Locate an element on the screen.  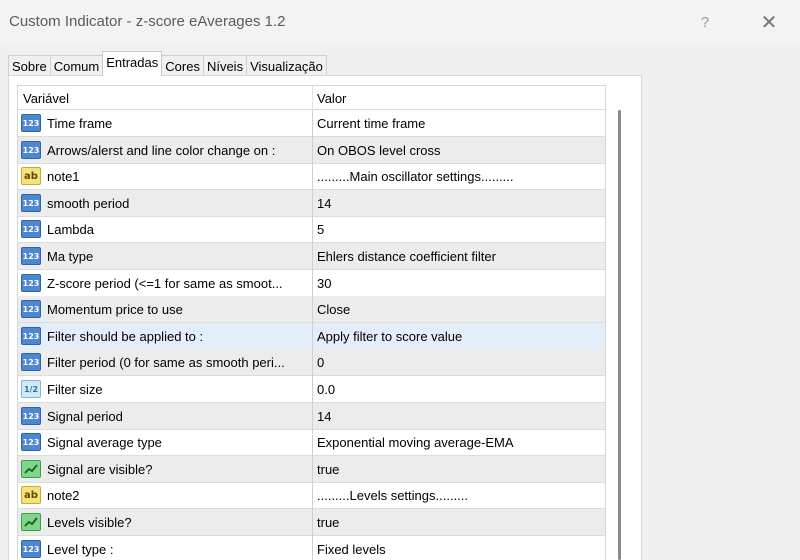
table-row: 123 Lambda 5 is located at coordinates (311, 230).